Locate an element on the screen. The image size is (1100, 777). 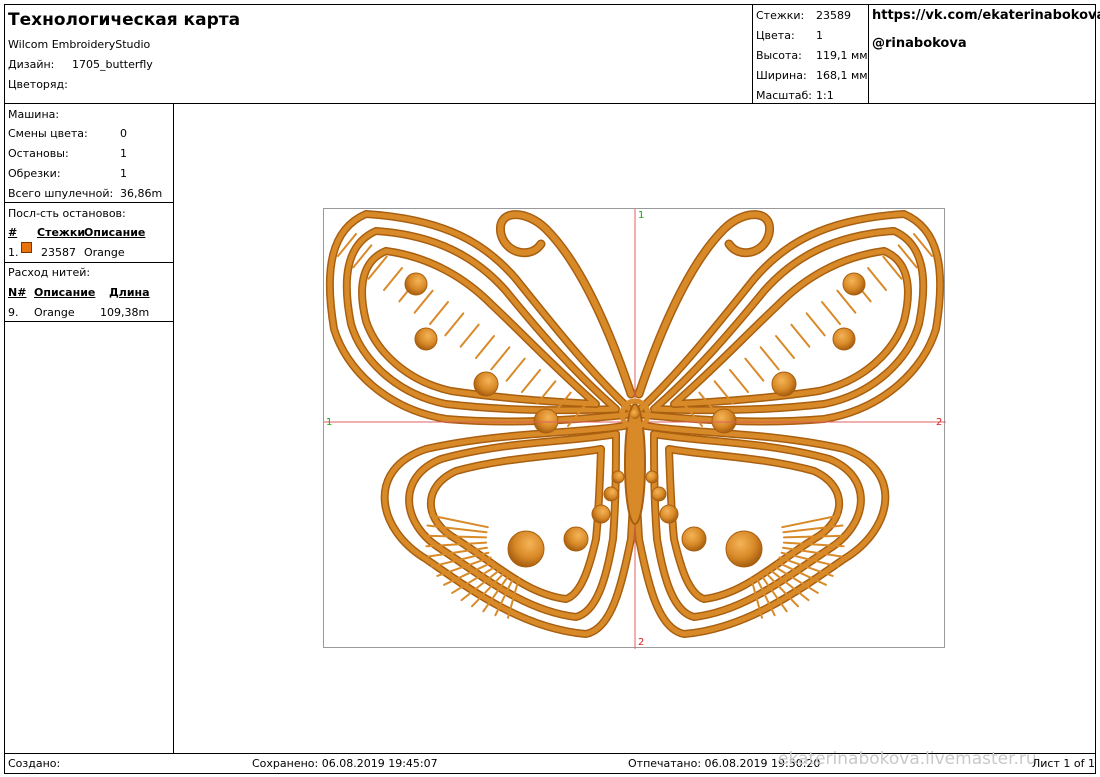
stat-label-stitches: Стежки: is located at coordinates (780, 15).